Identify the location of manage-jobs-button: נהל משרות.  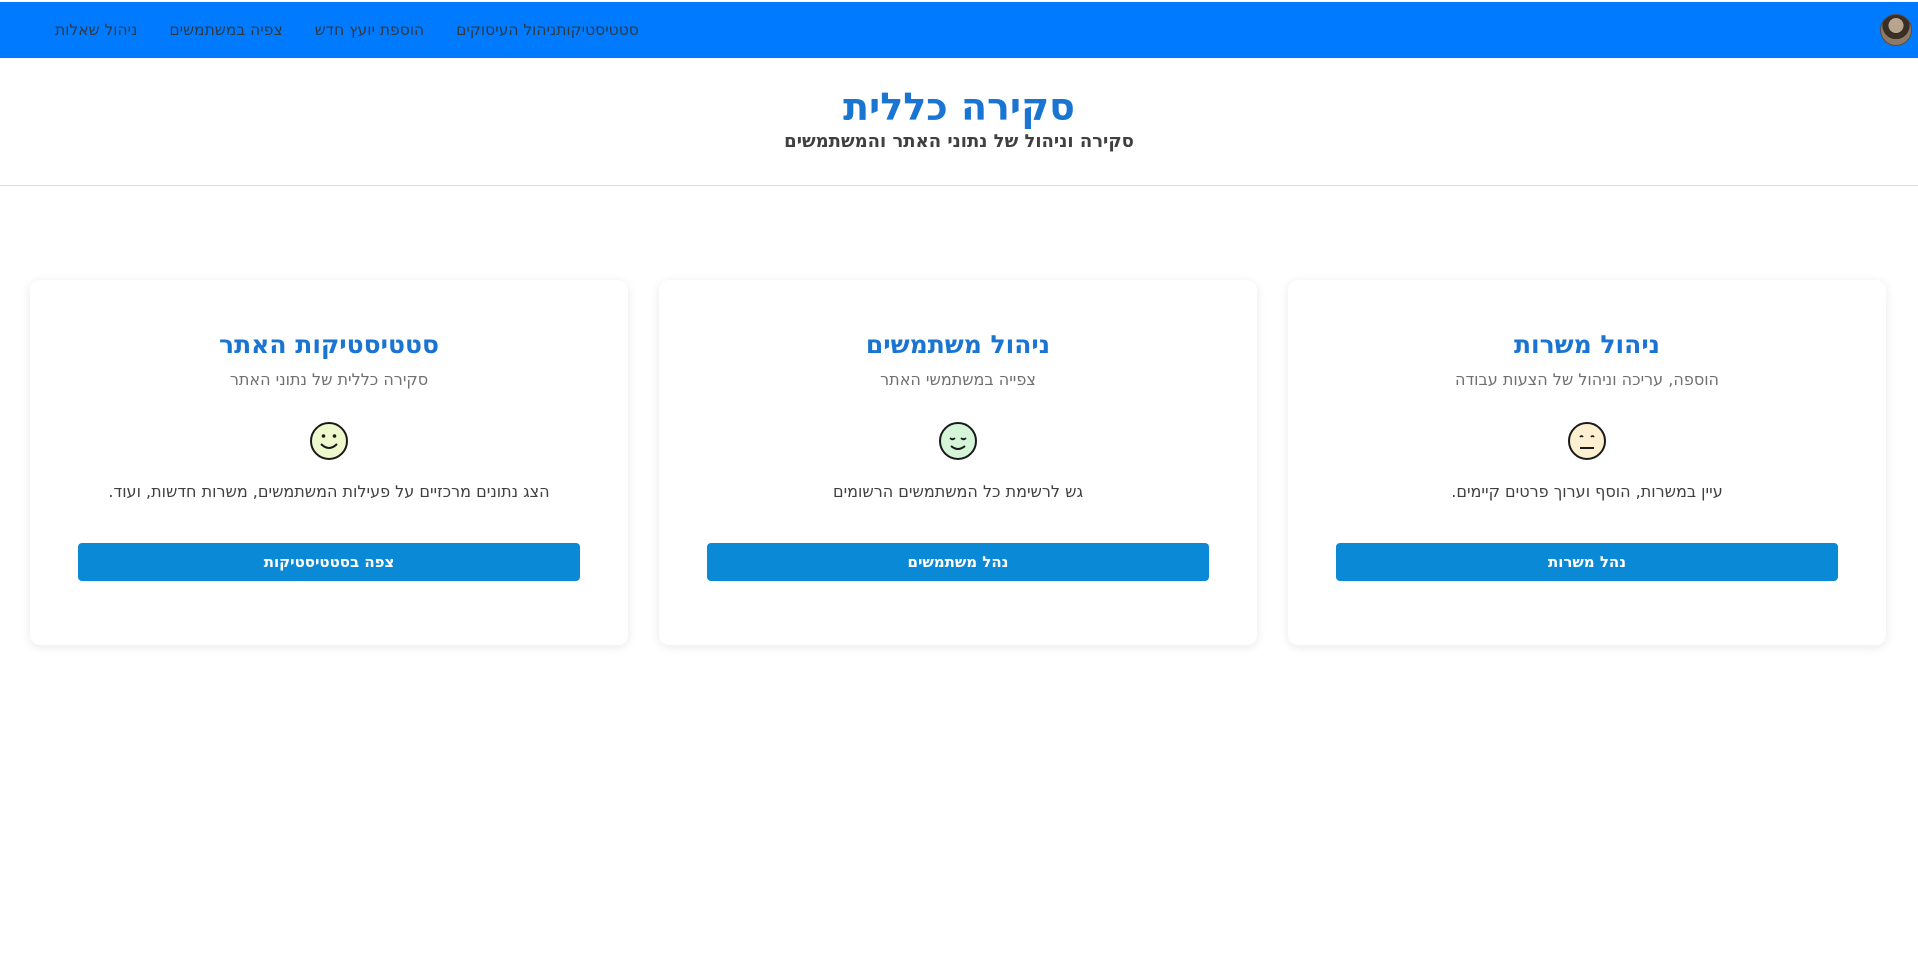
(1587, 562).